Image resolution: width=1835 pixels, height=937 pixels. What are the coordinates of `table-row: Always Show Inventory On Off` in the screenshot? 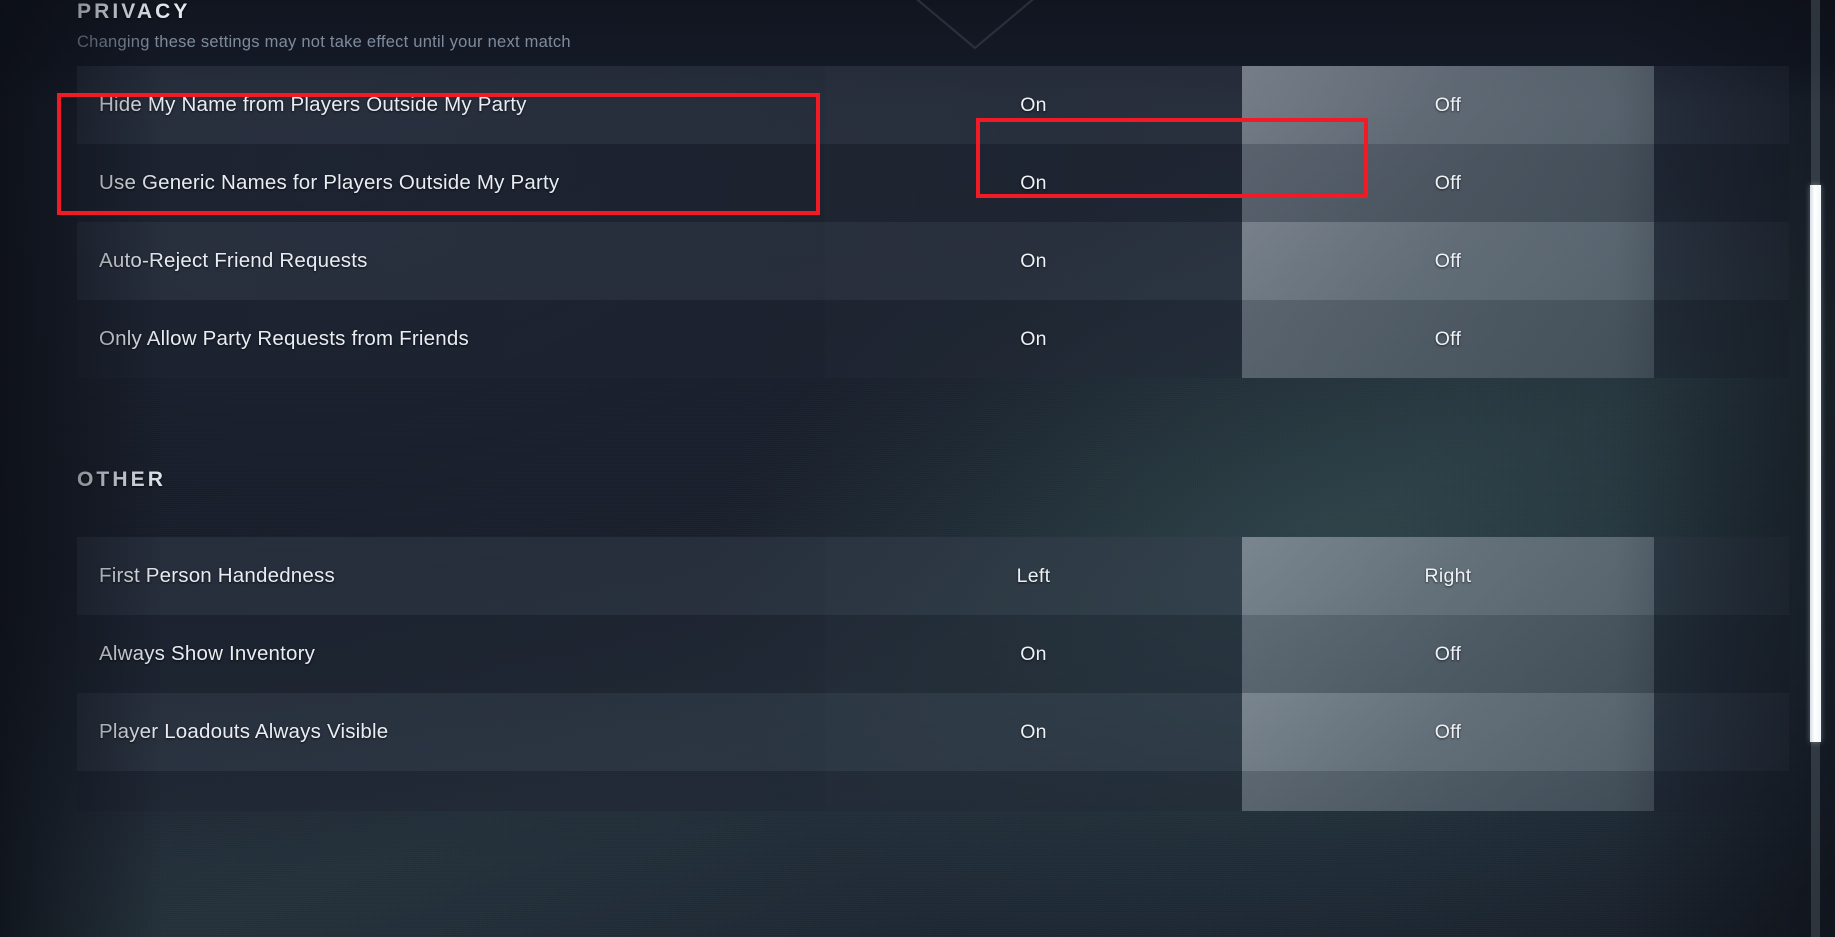 It's located at (933, 654).